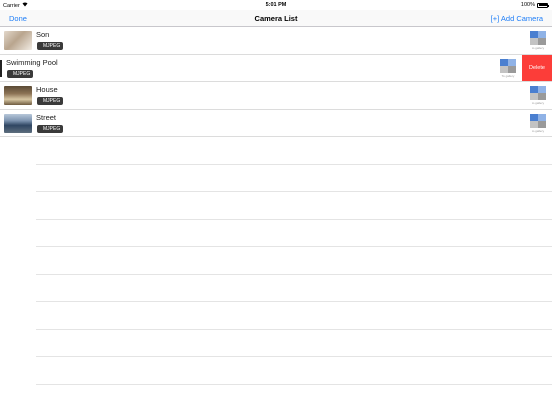 The height and width of the screenshot is (414, 552). Describe the element at coordinates (261, 68) in the screenshot. I see `swiped-row-content: Swimming Pool MJPEG To gallery` at that location.